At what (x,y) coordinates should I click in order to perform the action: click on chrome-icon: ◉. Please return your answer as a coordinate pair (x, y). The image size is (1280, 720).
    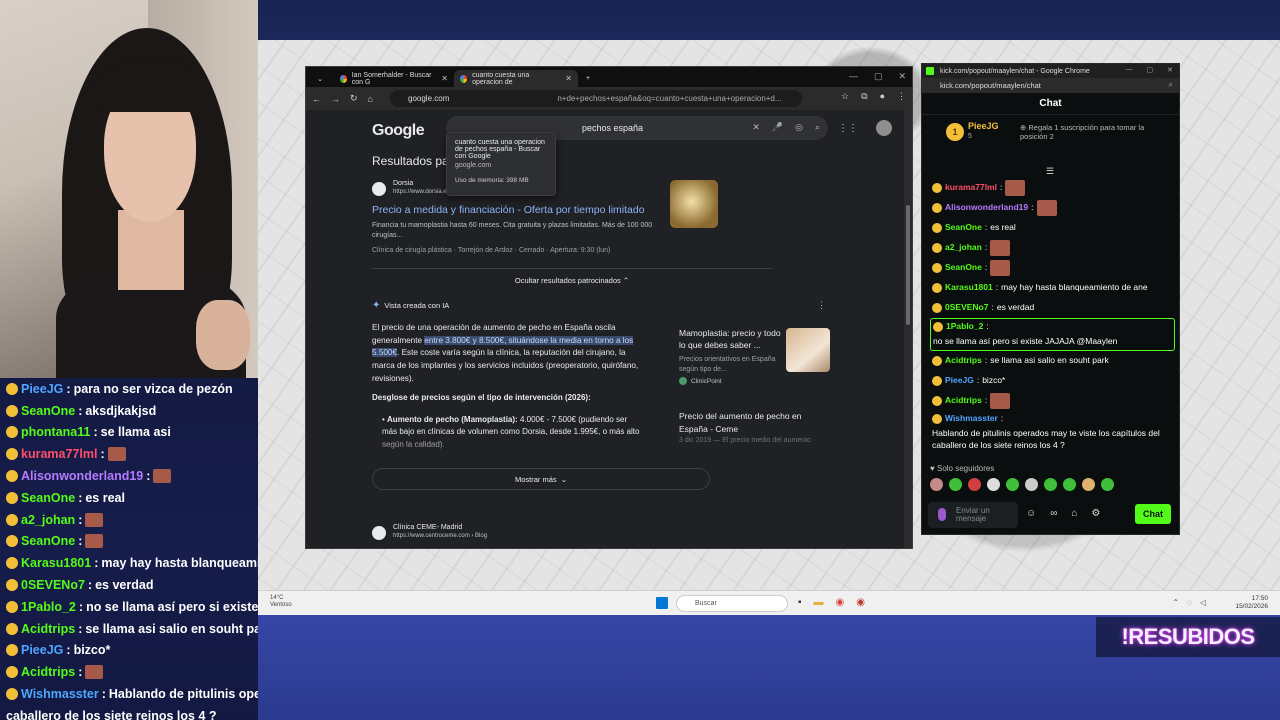
    Looking at the image, I should click on (840, 602).